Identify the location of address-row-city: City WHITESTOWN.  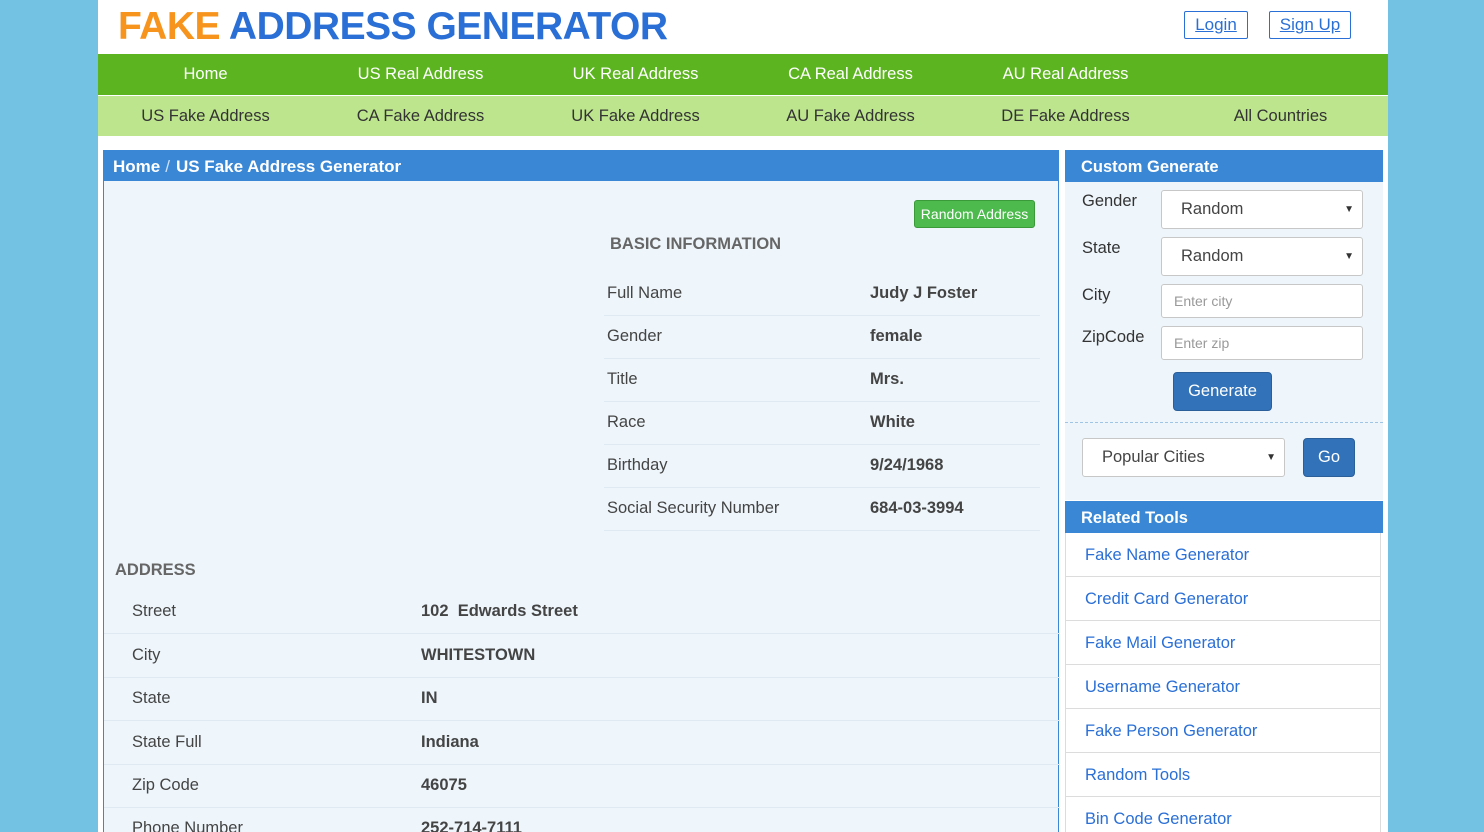
(582, 656).